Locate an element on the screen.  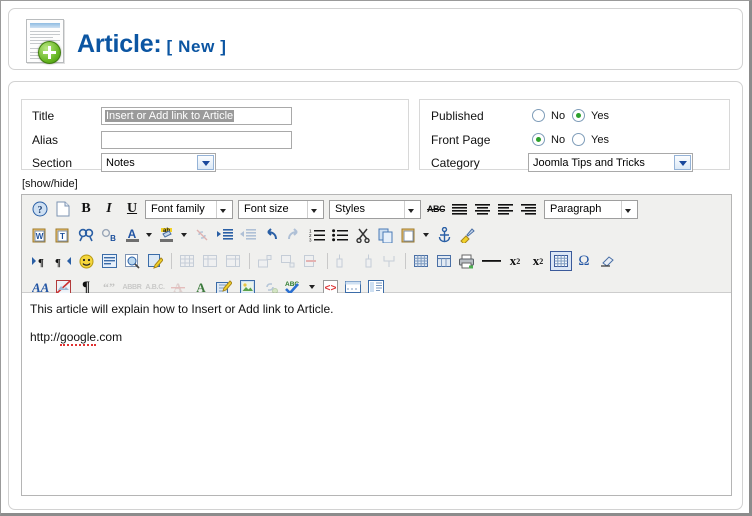
rtl-icon: ¶ is located at coordinates (63, 261).